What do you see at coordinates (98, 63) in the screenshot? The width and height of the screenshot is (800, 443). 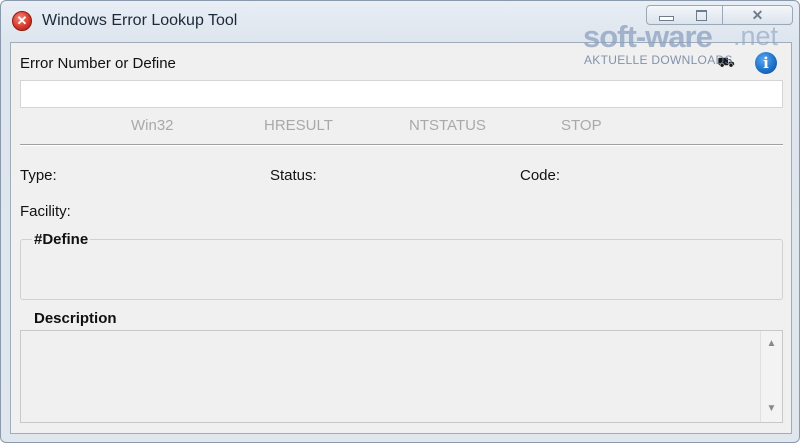 I see `error-number-label: Error Number or Define` at bounding box center [98, 63].